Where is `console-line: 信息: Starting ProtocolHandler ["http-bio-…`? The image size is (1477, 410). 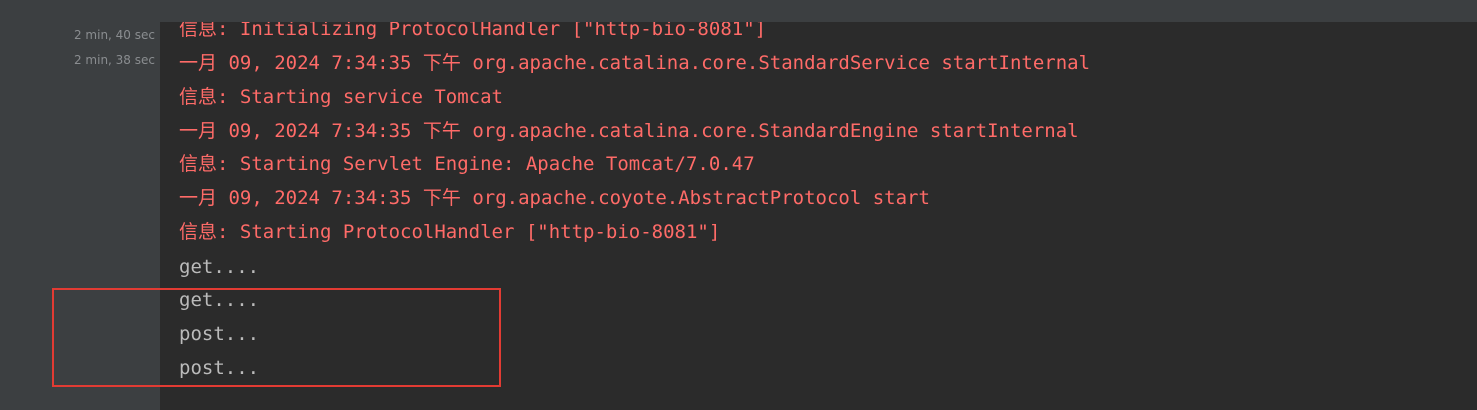
console-line: 信息: Starting ProtocolHandler ["http-bio-… is located at coordinates (450, 232).